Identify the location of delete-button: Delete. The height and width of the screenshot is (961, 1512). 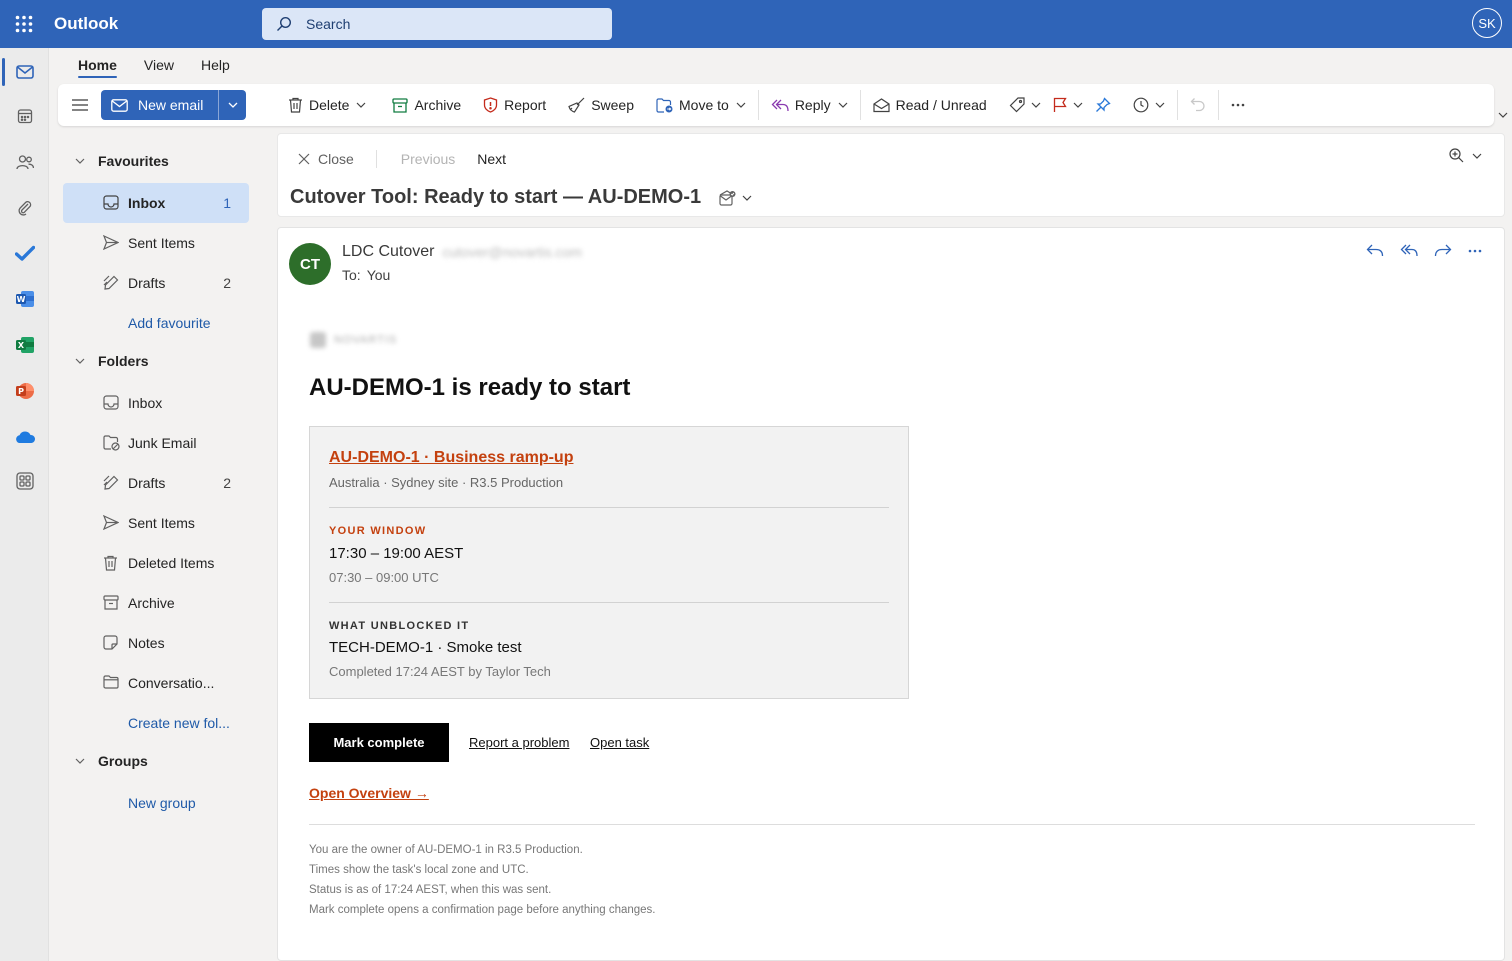
(327, 105).